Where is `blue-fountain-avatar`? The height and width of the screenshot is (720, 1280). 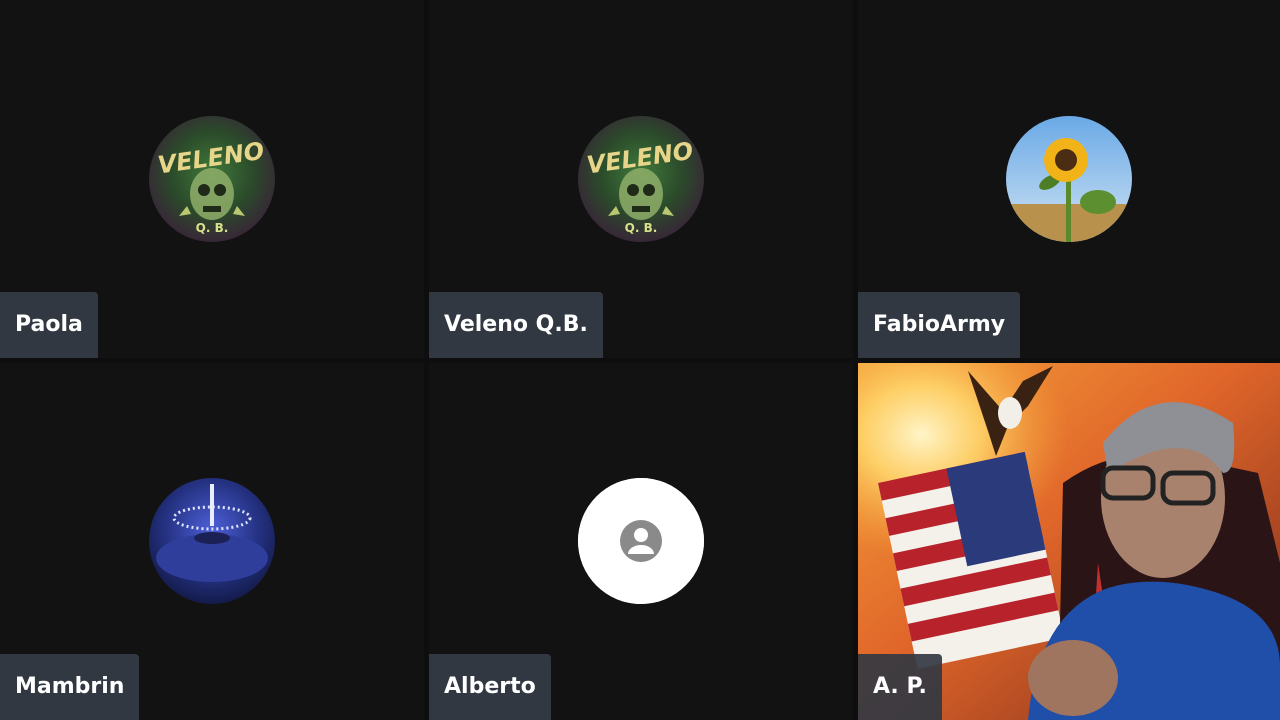
blue-fountain-avatar is located at coordinates (212, 541).